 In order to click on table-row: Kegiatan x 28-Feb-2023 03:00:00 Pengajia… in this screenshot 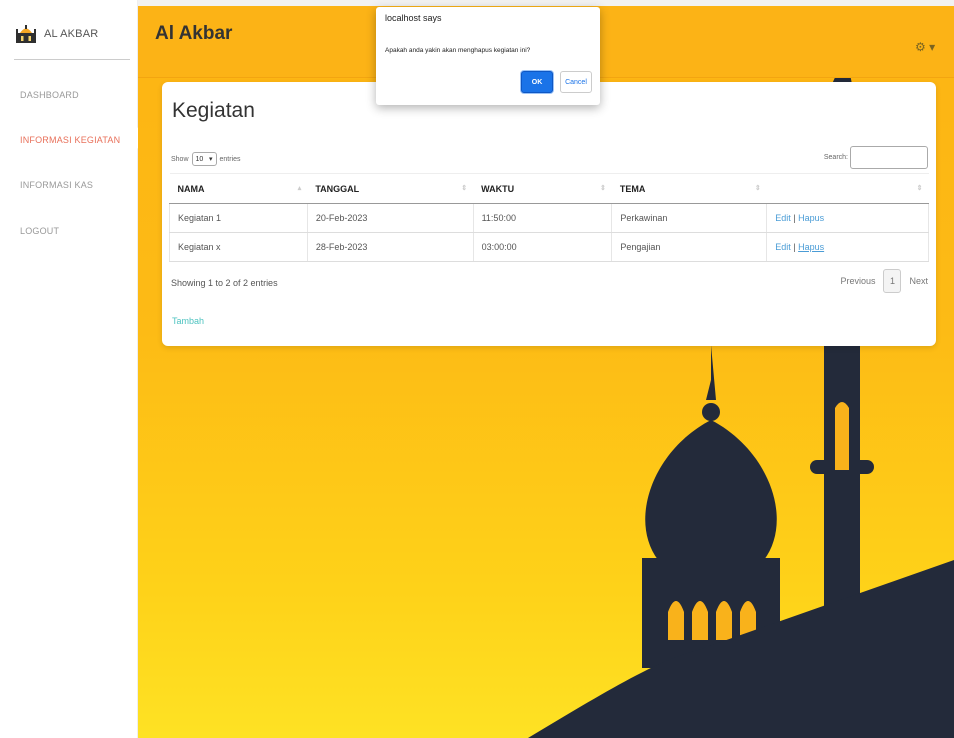, I will do `click(549, 247)`.